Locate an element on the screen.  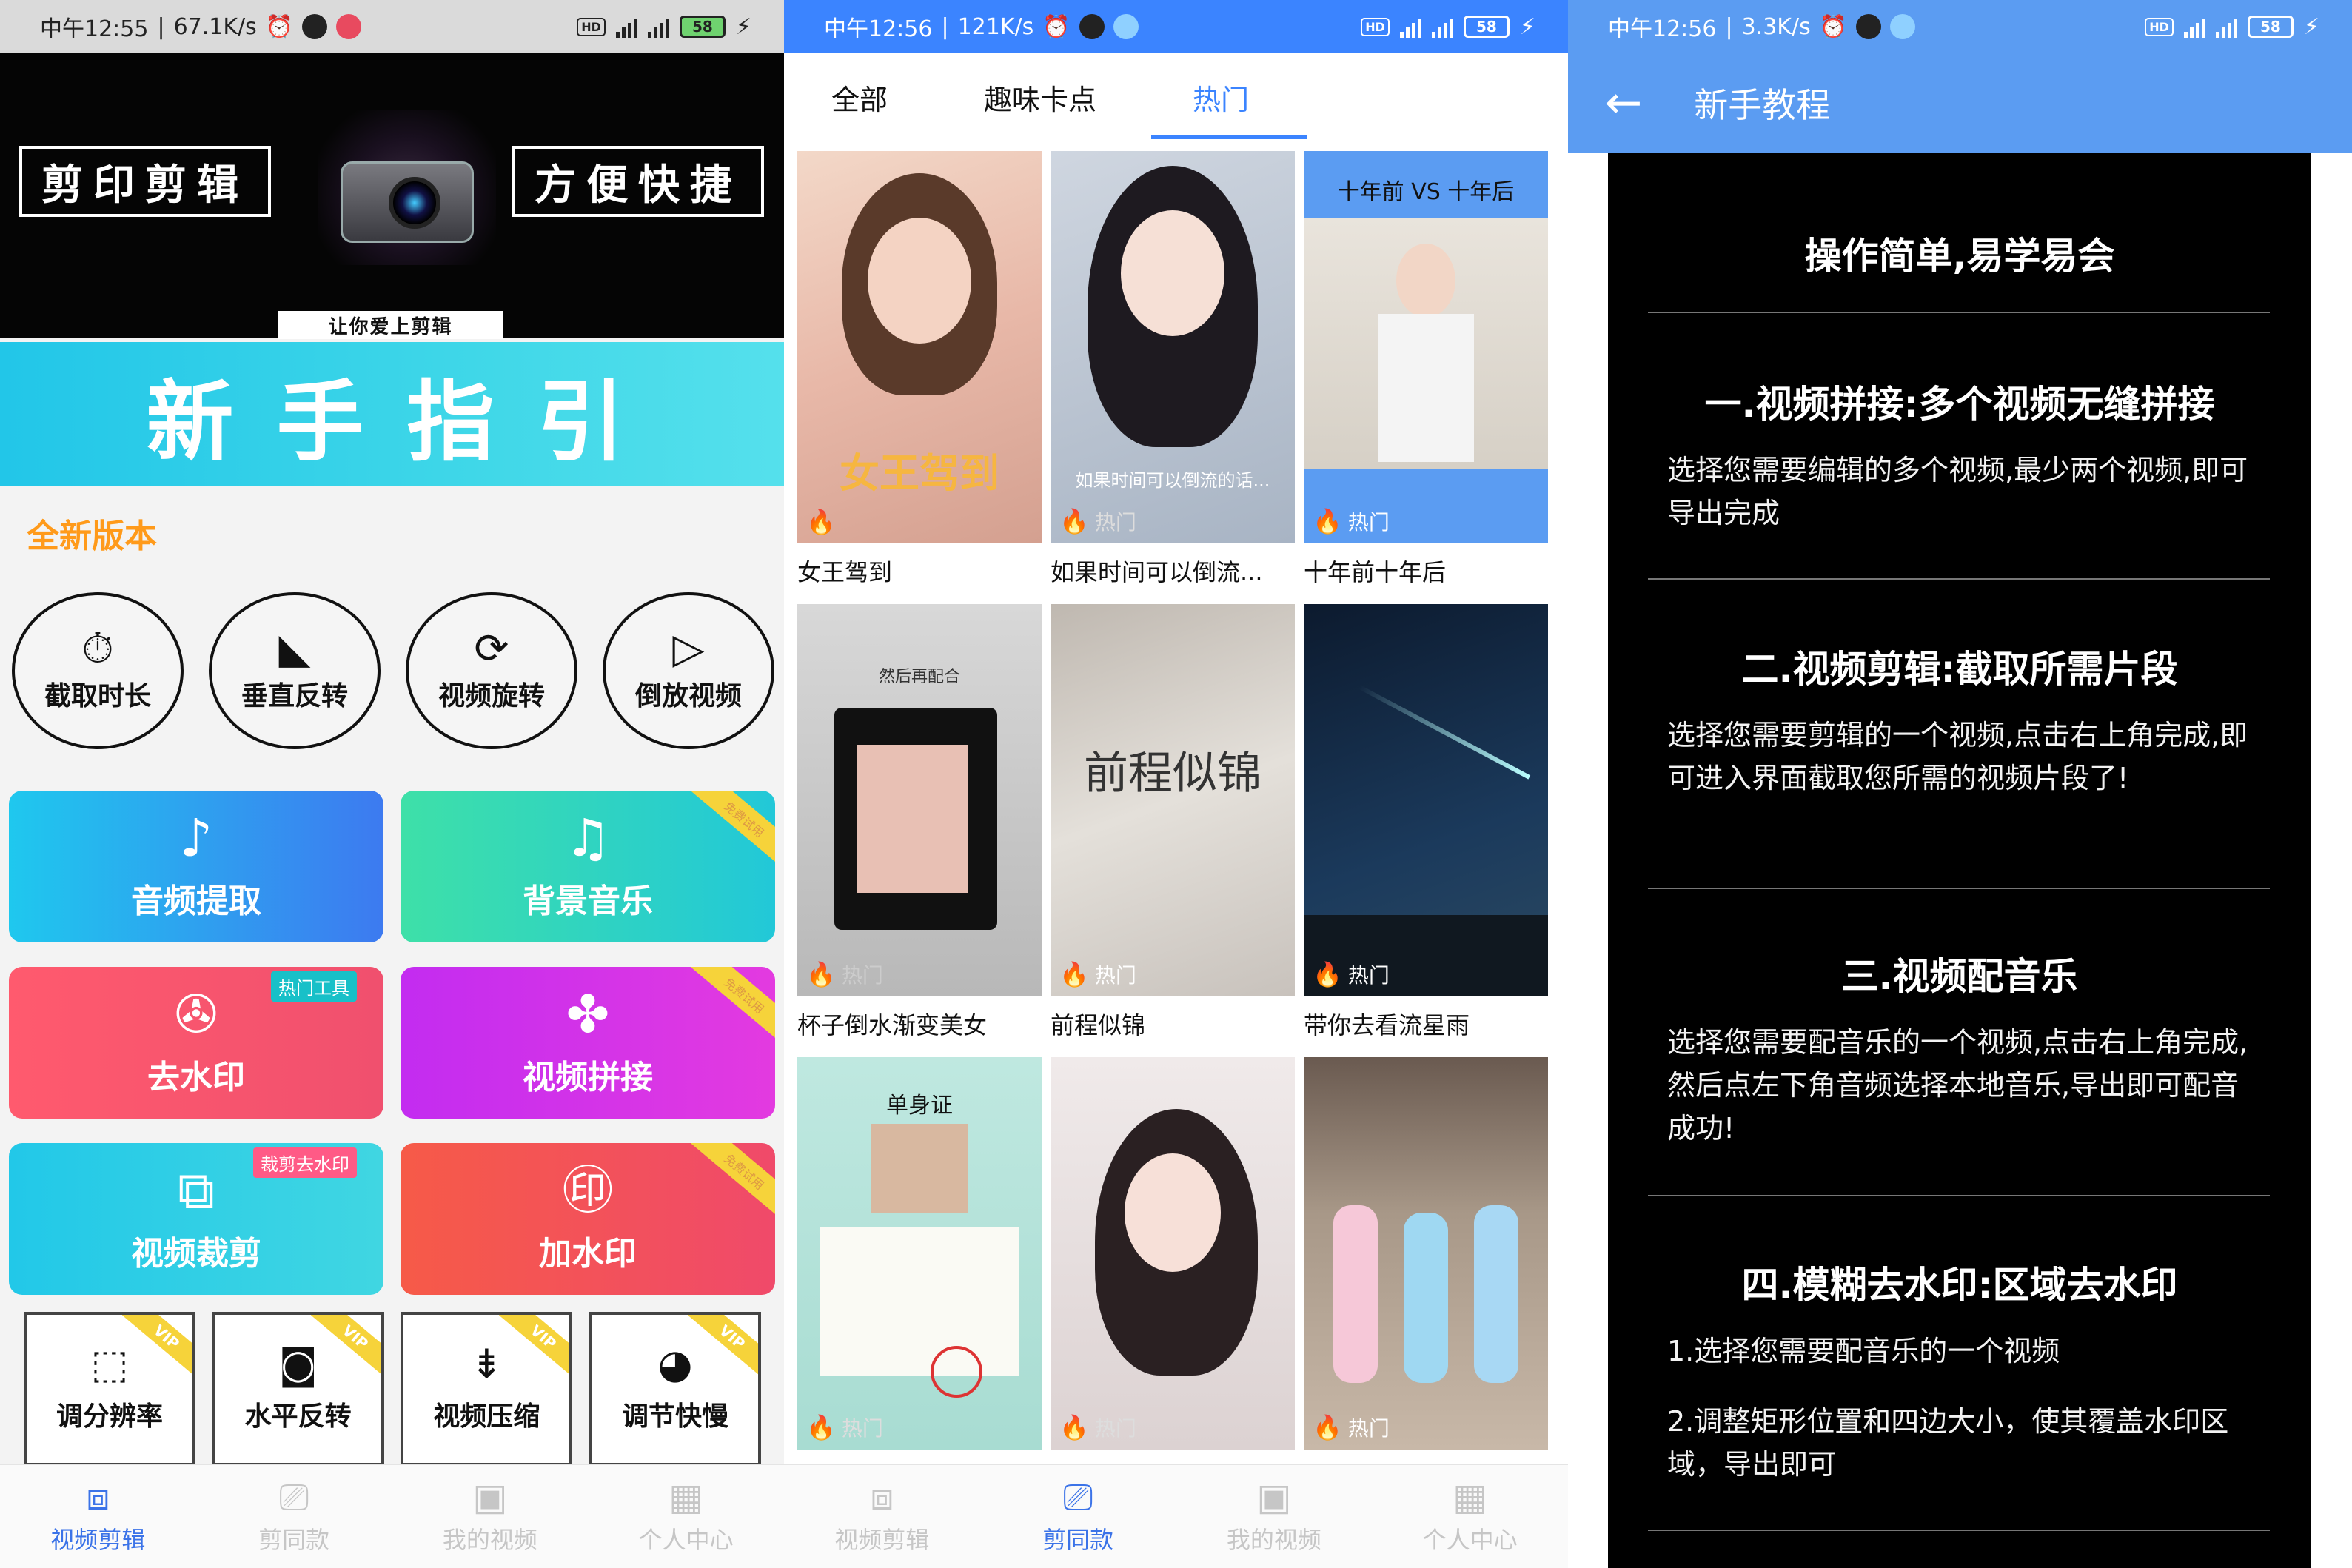
section-body: 1.选择您需要配音乐的一个视频 is located at coordinates (1863, 1351).